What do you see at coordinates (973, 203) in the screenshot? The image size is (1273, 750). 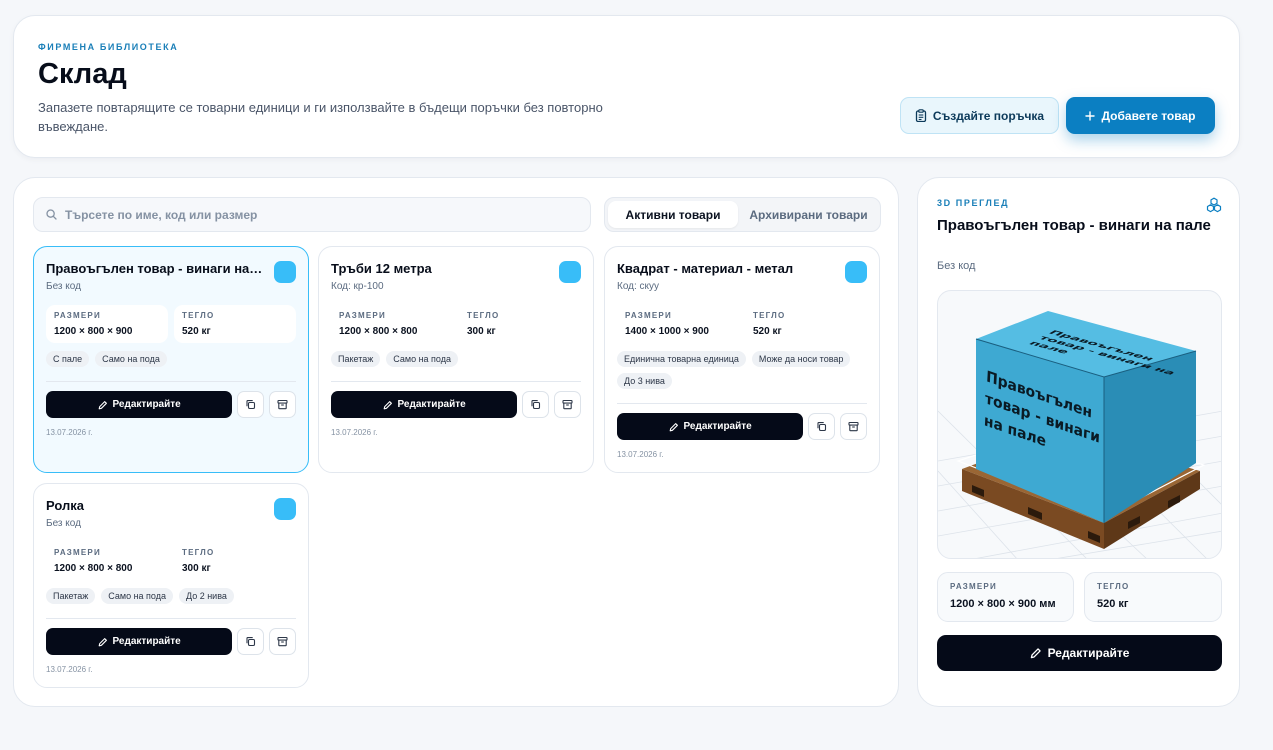 I see `preview-eyebrow: 3D ПРЕГЛЕД` at bounding box center [973, 203].